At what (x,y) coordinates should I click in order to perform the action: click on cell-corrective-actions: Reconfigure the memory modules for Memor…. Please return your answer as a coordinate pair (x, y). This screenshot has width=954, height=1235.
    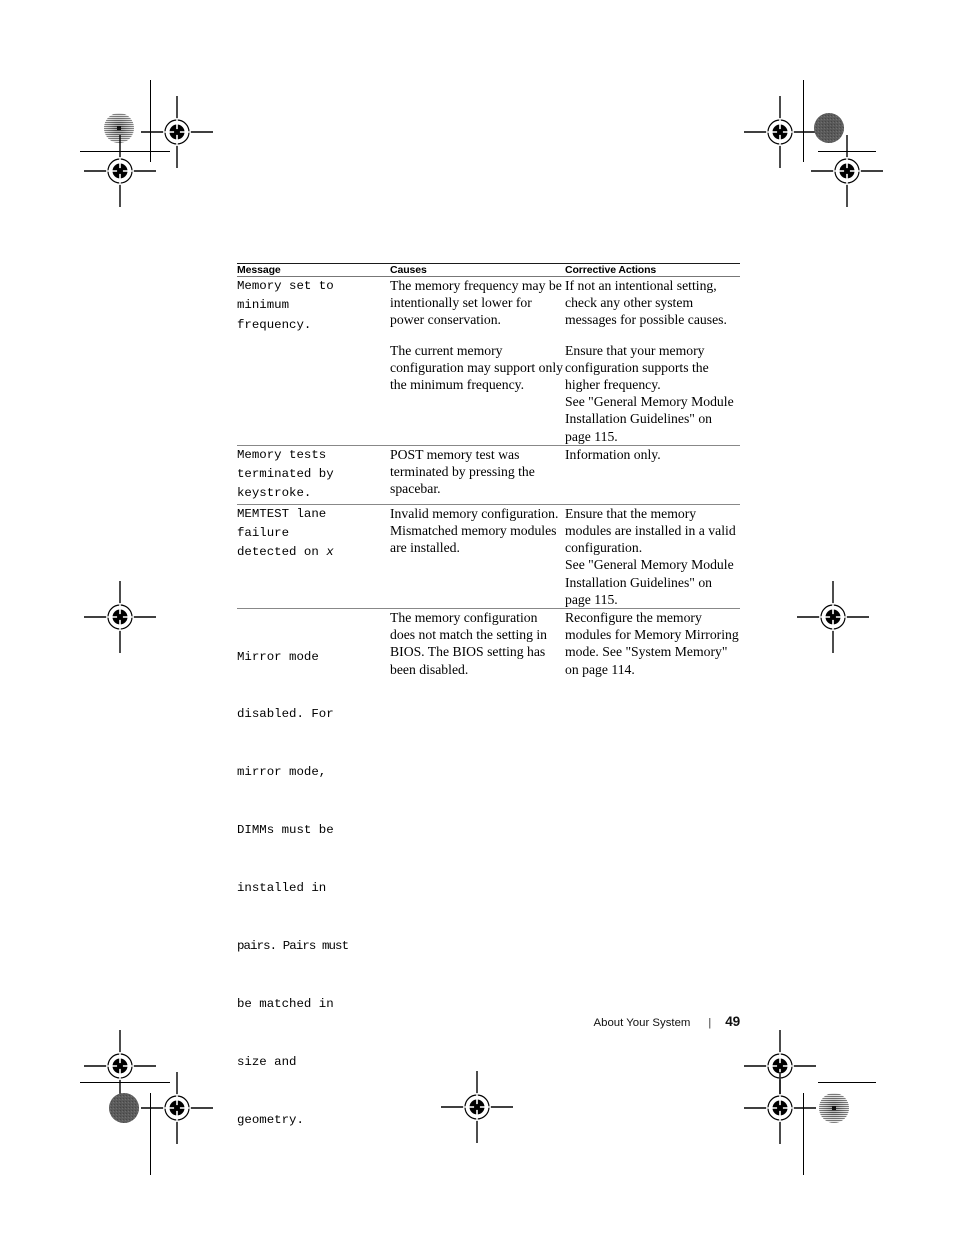
    Looking at the image, I should click on (652, 888).